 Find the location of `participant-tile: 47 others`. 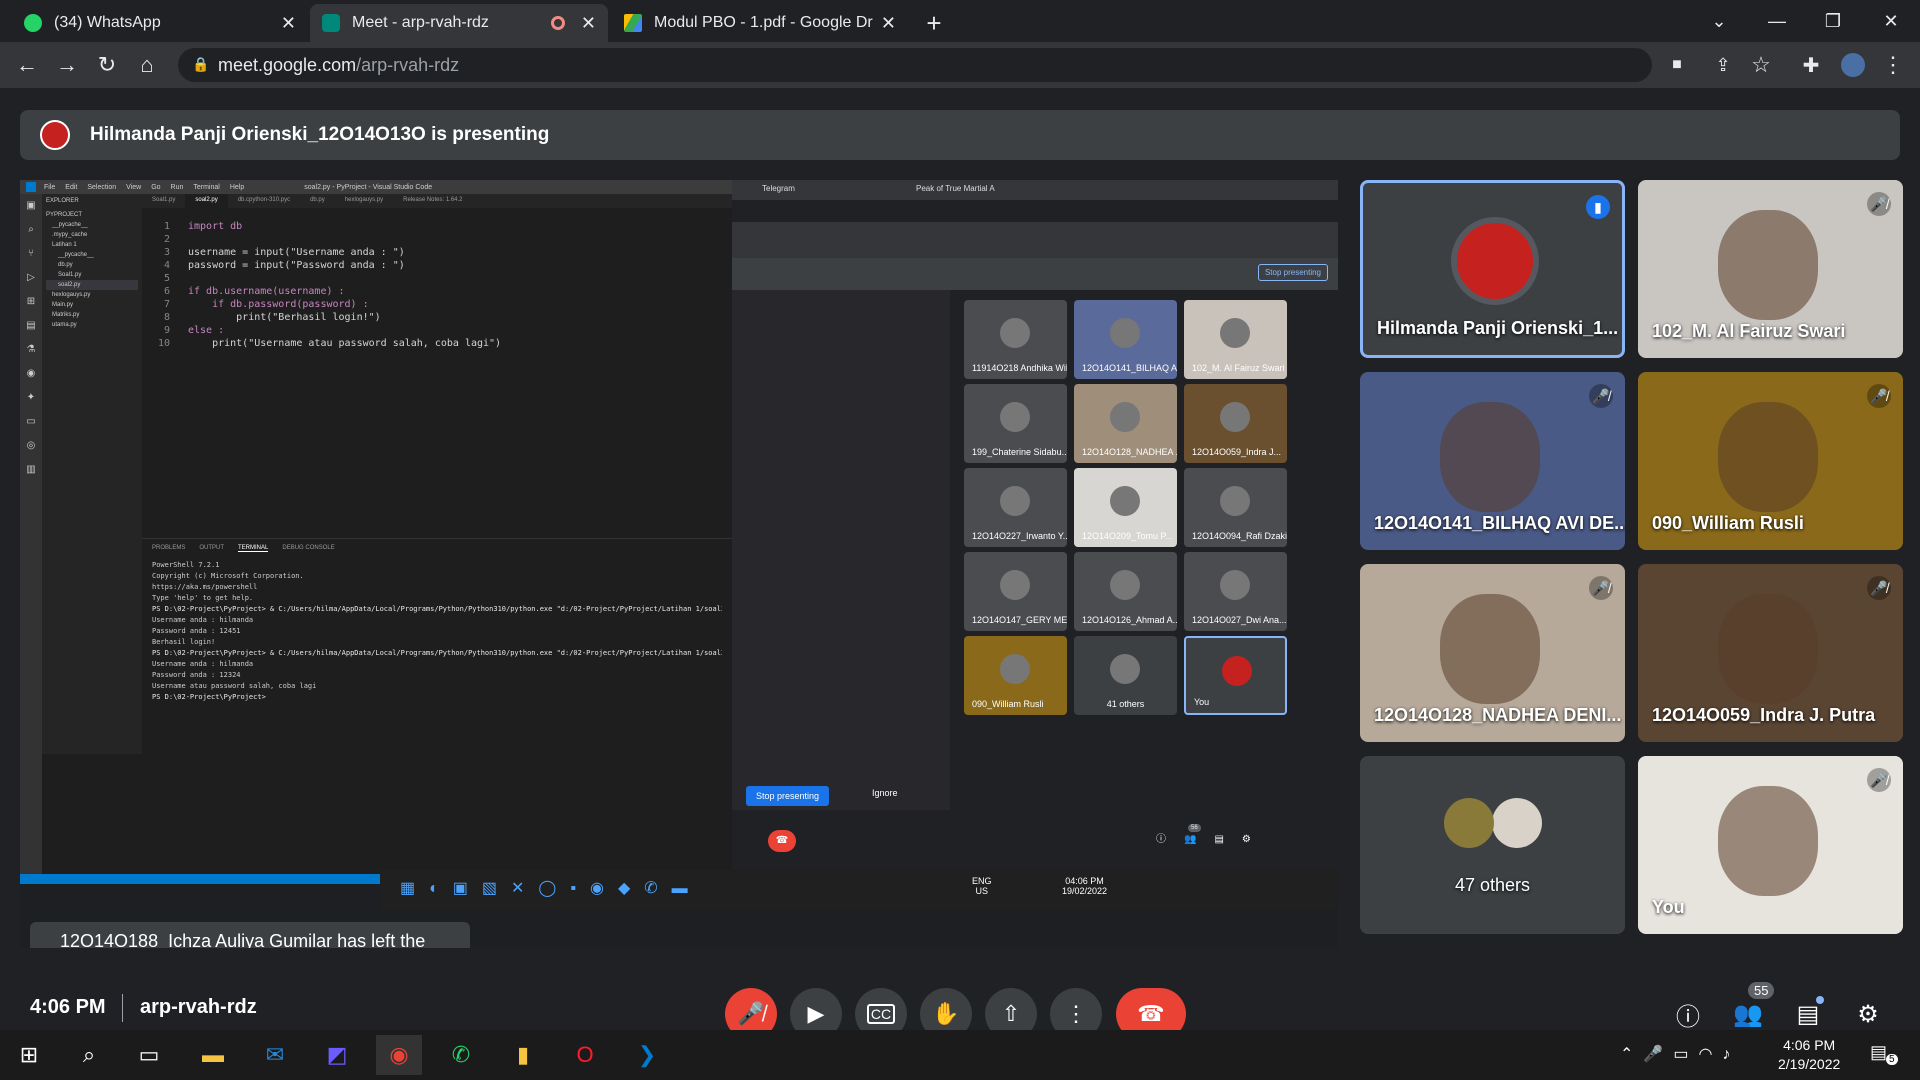

participant-tile: 47 others is located at coordinates (1492, 845).